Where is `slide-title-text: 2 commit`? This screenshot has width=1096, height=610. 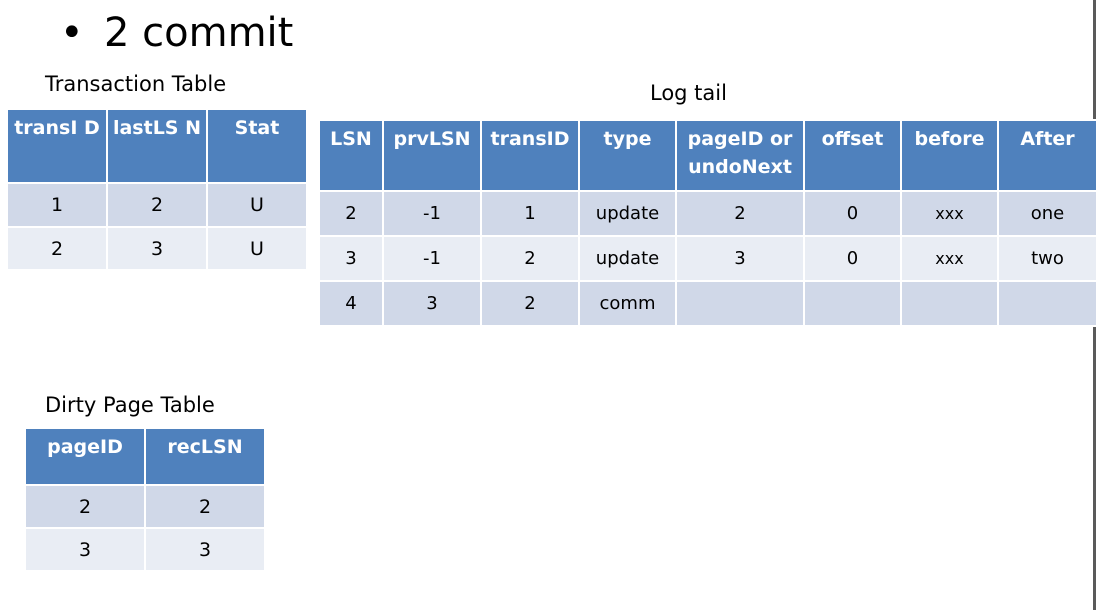 slide-title-text: 2 commit is located at coordinates (199, 33).